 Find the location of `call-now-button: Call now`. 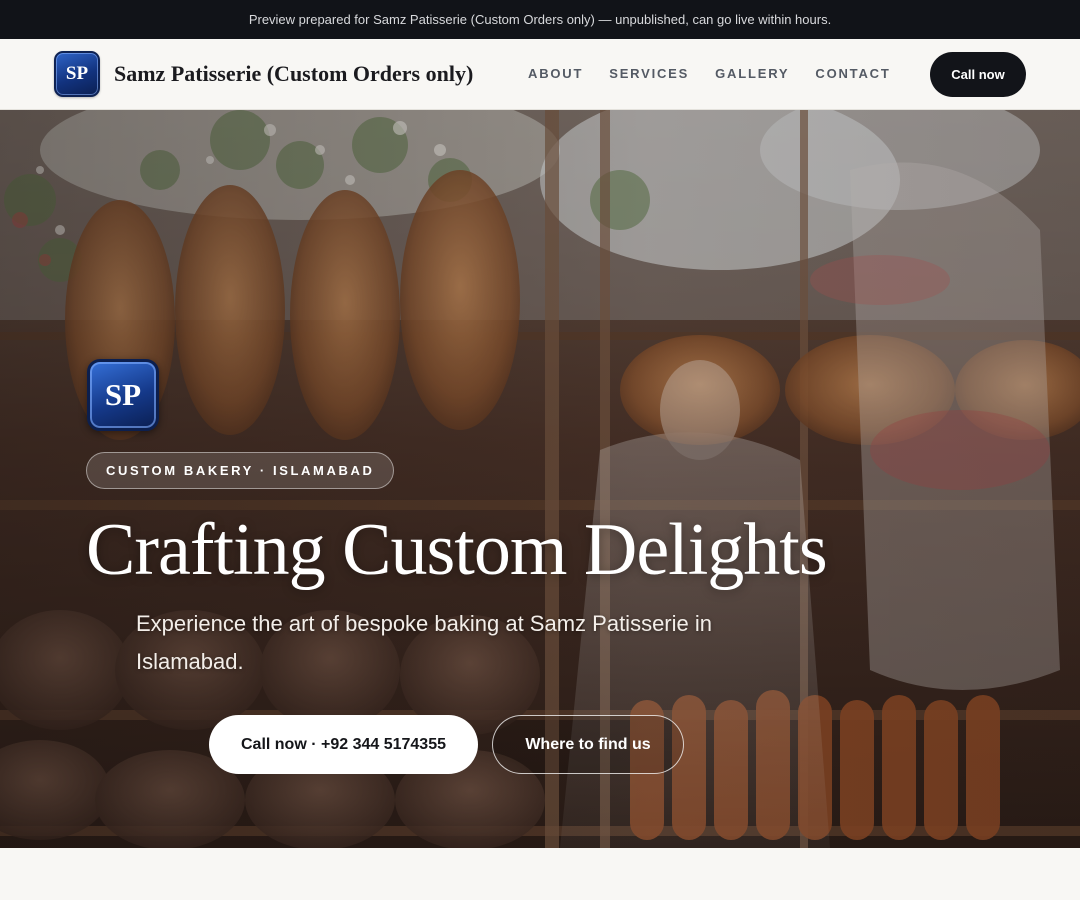

call-now-button: Call now is located at coordinates (978, 74).